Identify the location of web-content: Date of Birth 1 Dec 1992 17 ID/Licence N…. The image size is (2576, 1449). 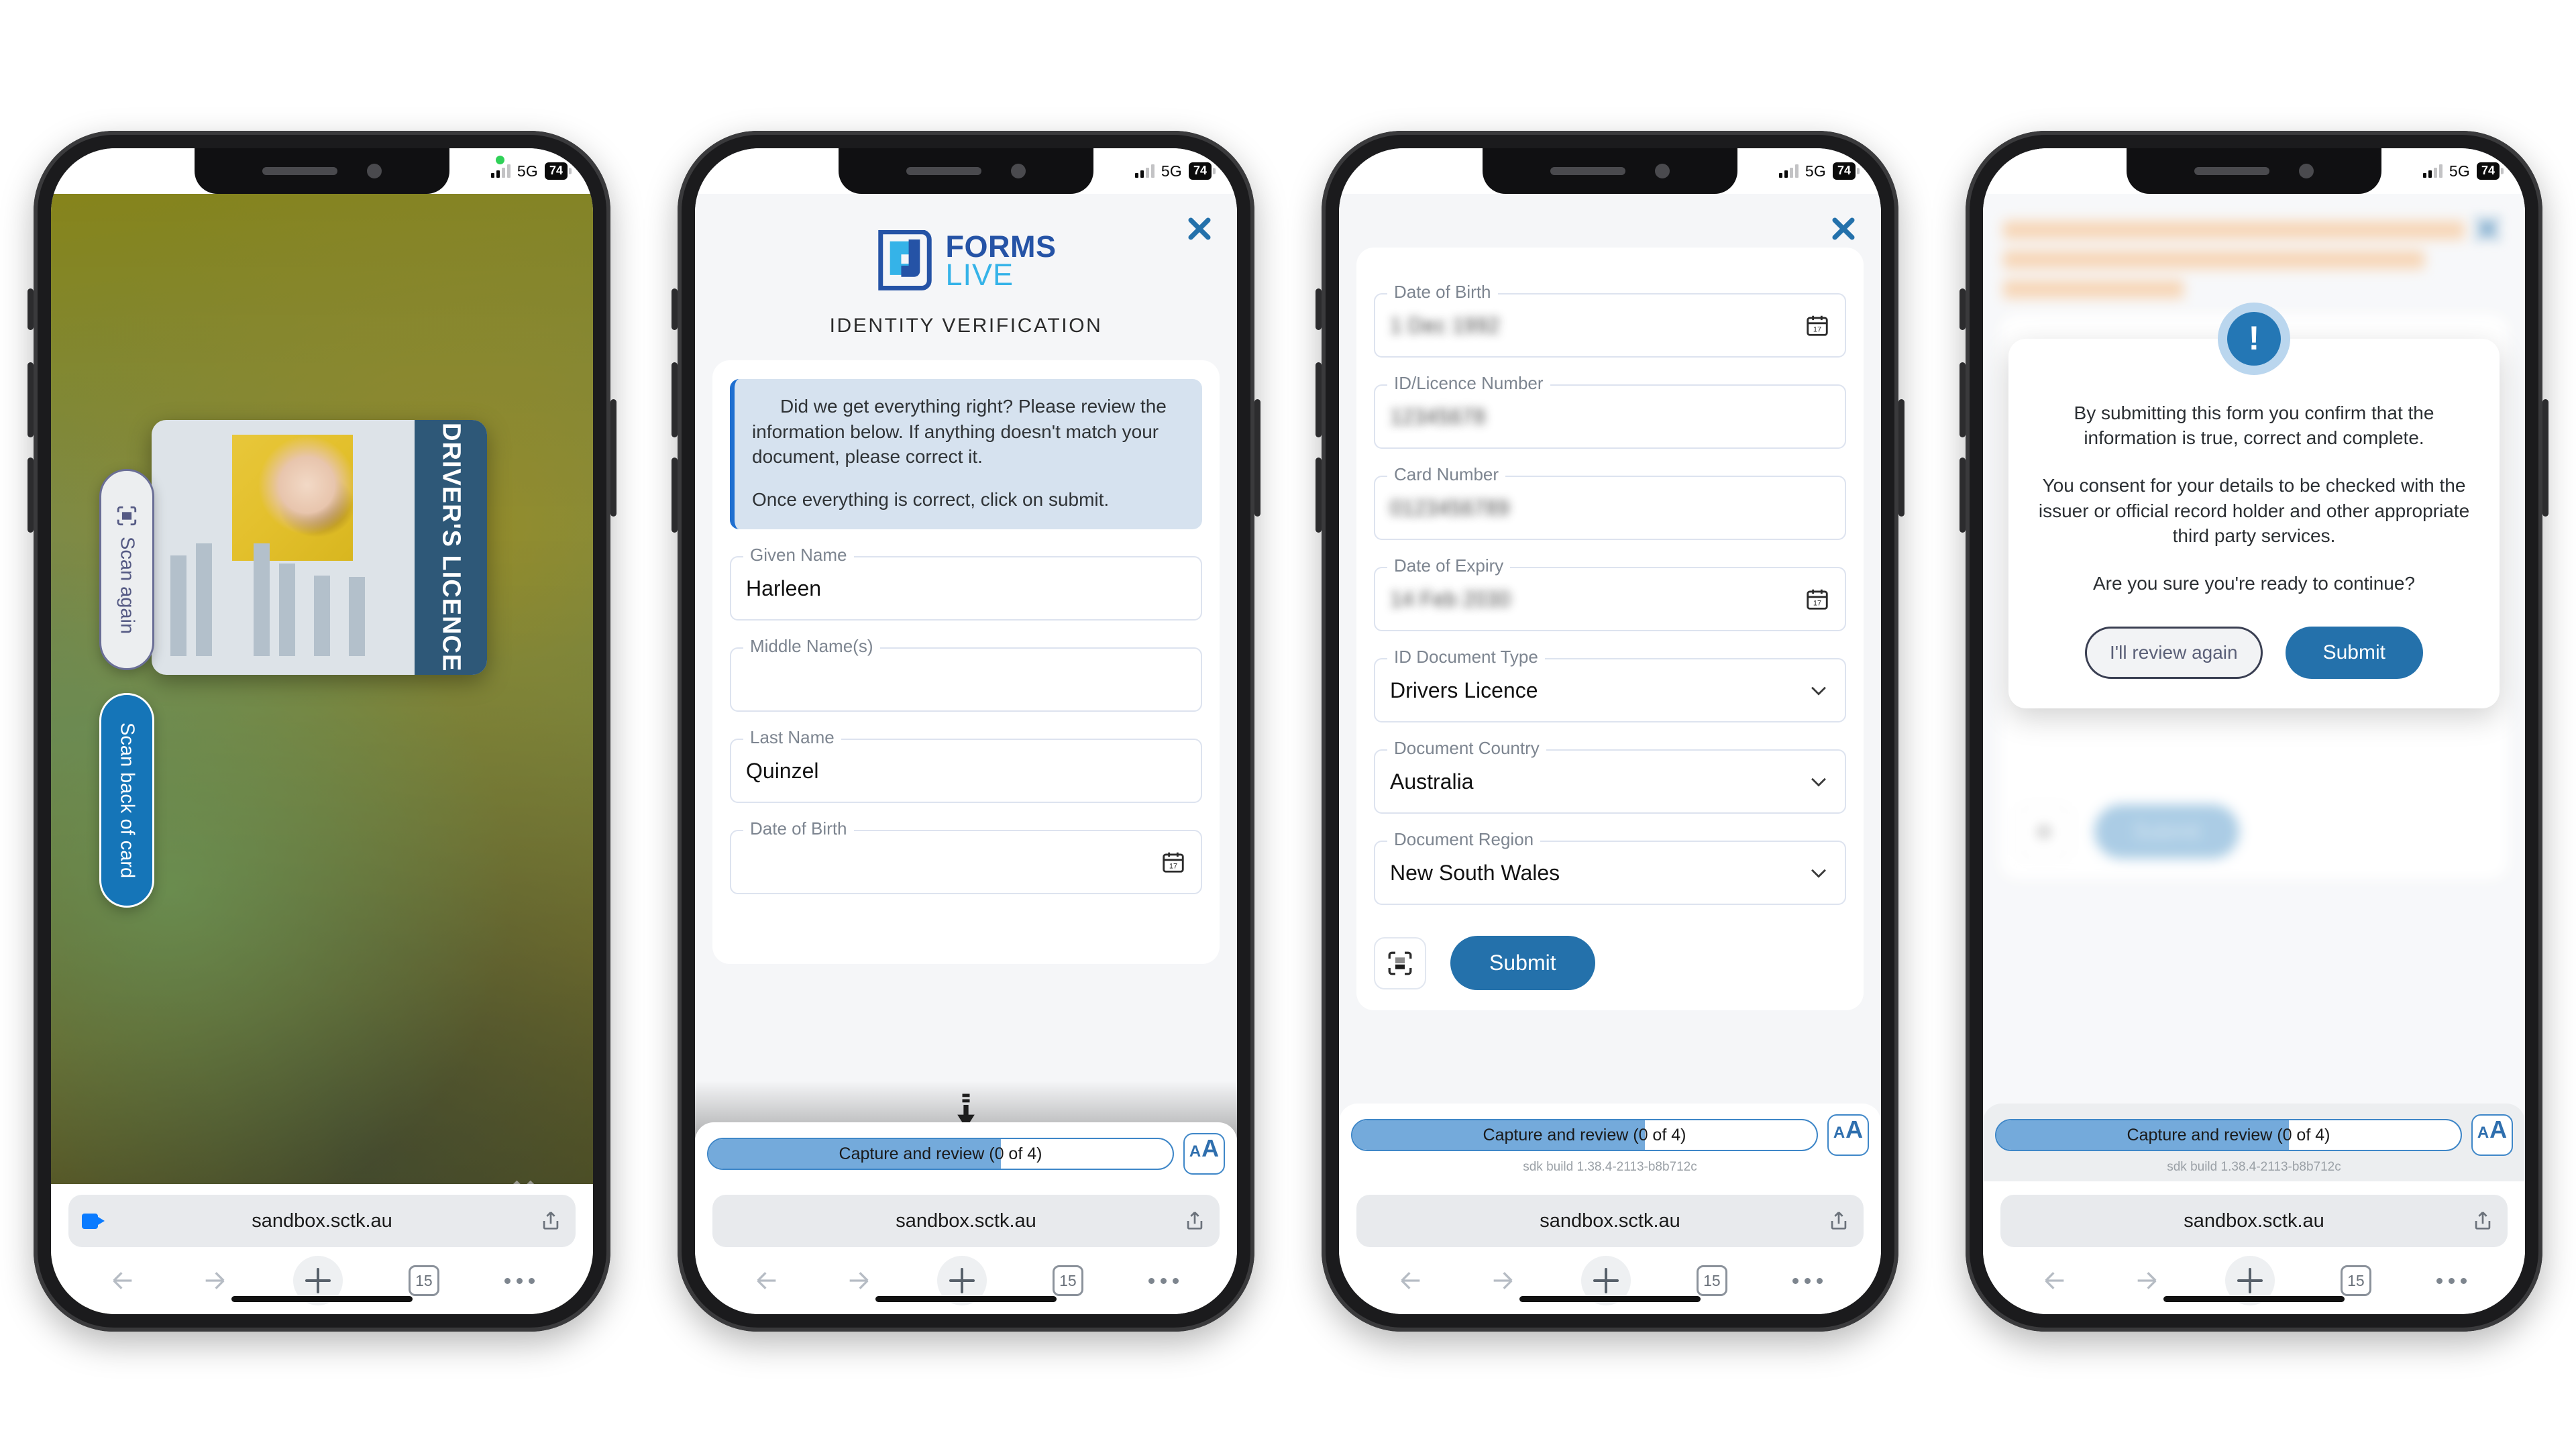
(1610, 687).